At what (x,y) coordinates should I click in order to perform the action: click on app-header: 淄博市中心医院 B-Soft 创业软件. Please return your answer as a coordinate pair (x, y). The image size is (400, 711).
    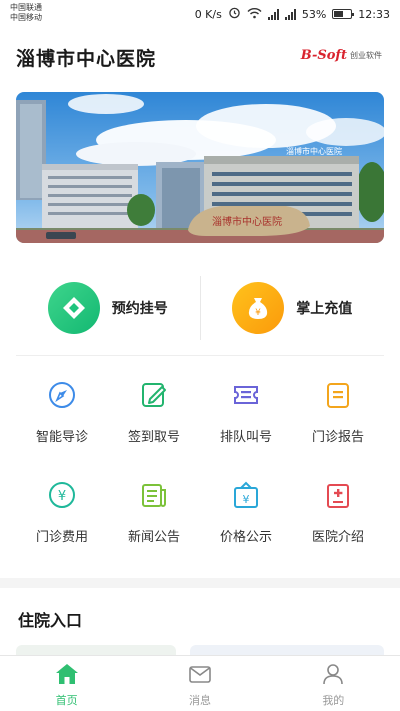
    Looking at the image, I should click on (200, 56).